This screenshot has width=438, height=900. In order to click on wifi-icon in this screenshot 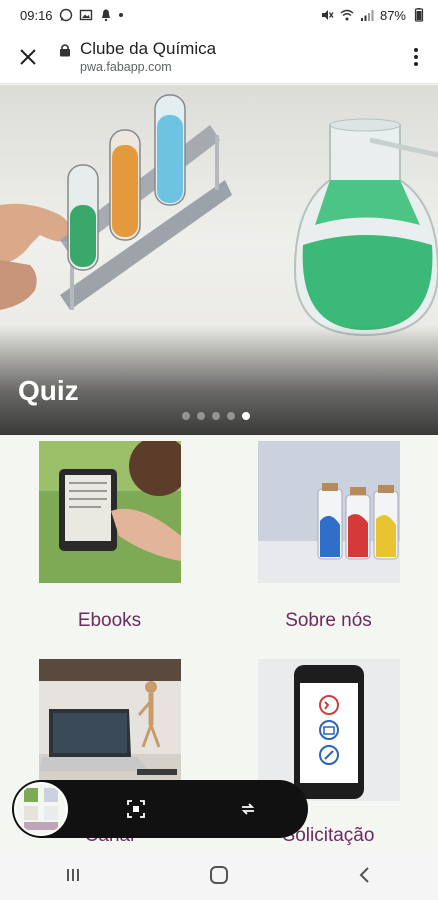, I will do `click(347, 15)`.